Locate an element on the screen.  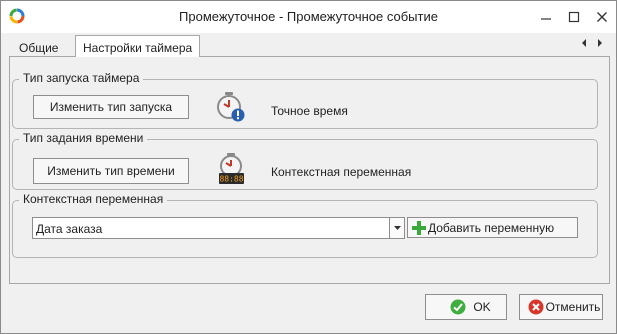
window-title: Промежуточное - Промежуточное событие is located at coordinates (308, 16).